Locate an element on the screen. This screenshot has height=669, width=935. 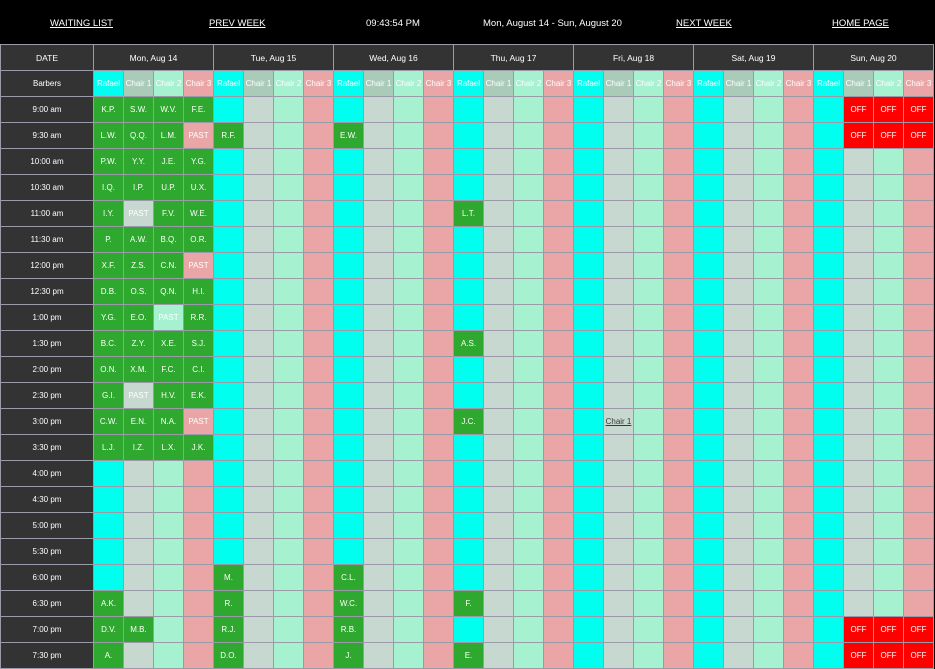
booked-slot: B.Q. is located at coordinates (168, 239).